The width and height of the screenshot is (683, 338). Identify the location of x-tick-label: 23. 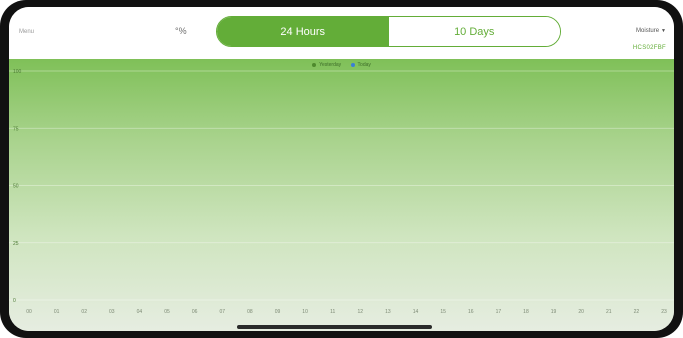
(664, 312).